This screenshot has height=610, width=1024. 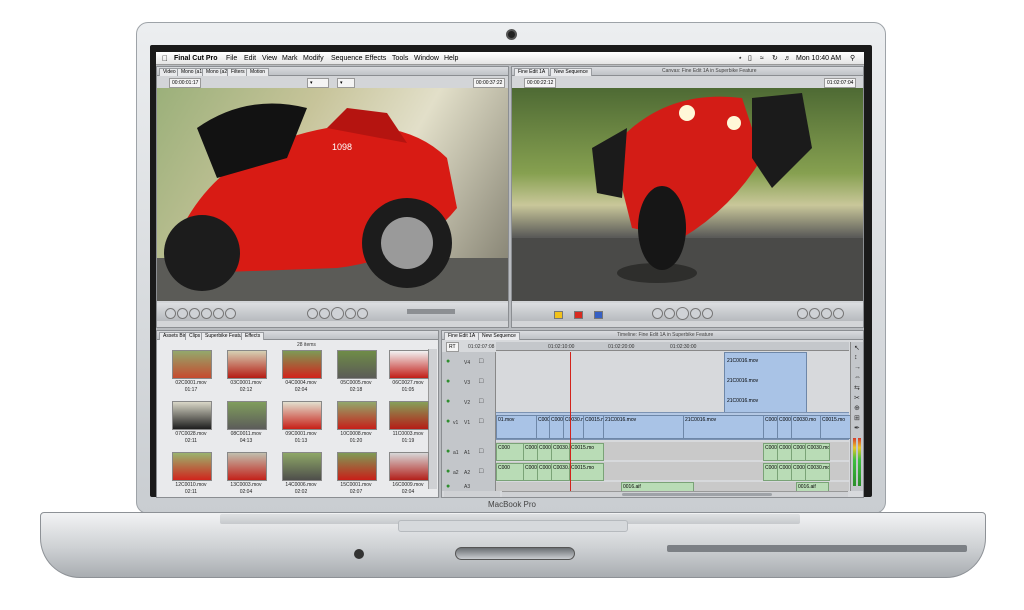 What do you see at coordinates (350, 313) in the screenshot?
I see `next-edit-button` at bounding box center [350, 313].